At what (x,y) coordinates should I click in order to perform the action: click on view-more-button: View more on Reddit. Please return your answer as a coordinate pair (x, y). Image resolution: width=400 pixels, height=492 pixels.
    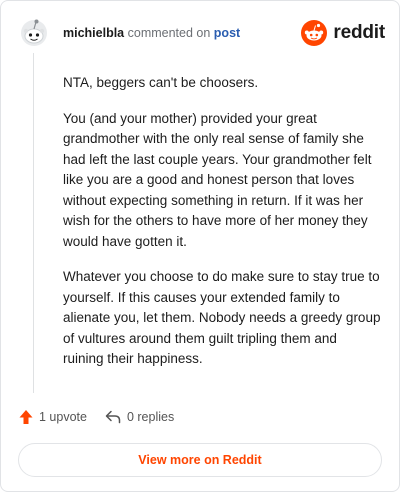
    Looking at the image, I should click on (200, 460).